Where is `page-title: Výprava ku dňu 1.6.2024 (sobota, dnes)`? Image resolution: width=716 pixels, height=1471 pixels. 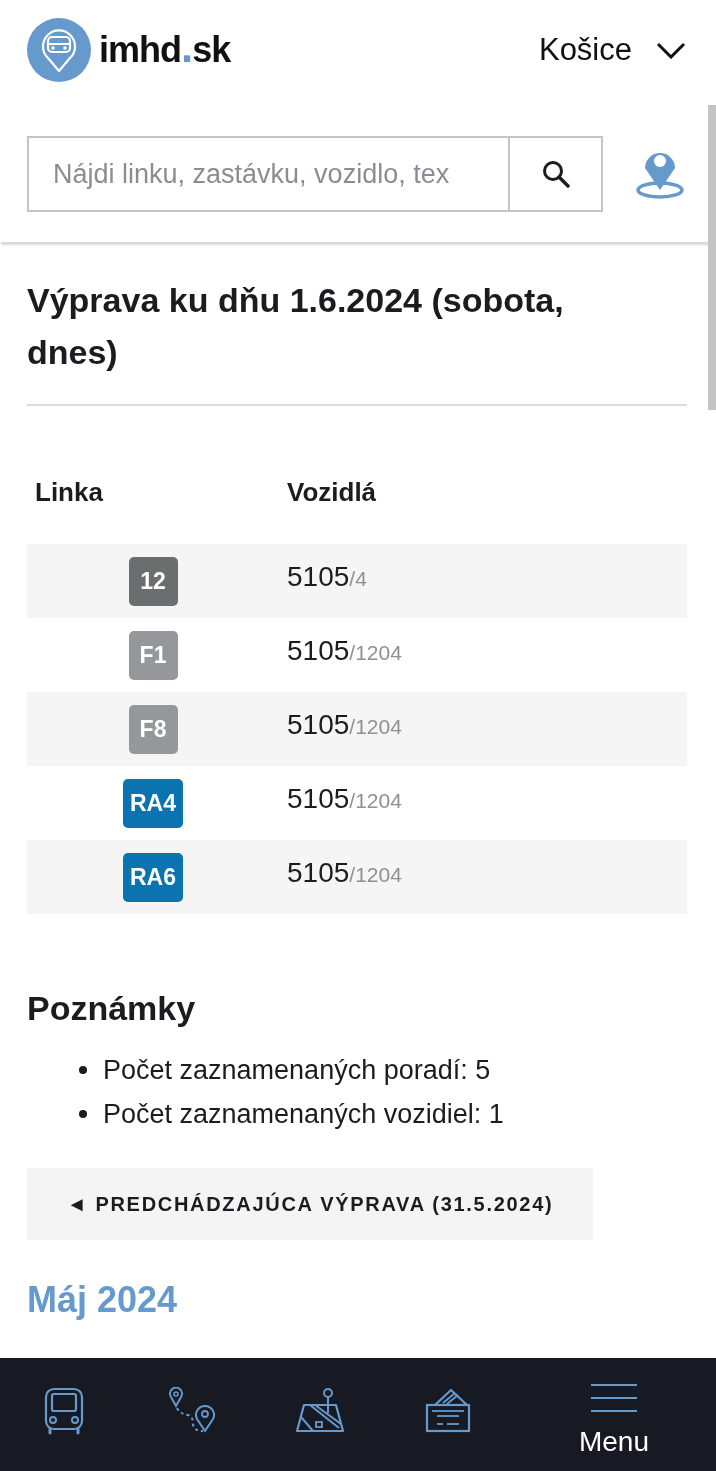 page-title: Výprava ku dňu 1.6.2024 (sobota, dnes) is located at coordinates (296, 326).